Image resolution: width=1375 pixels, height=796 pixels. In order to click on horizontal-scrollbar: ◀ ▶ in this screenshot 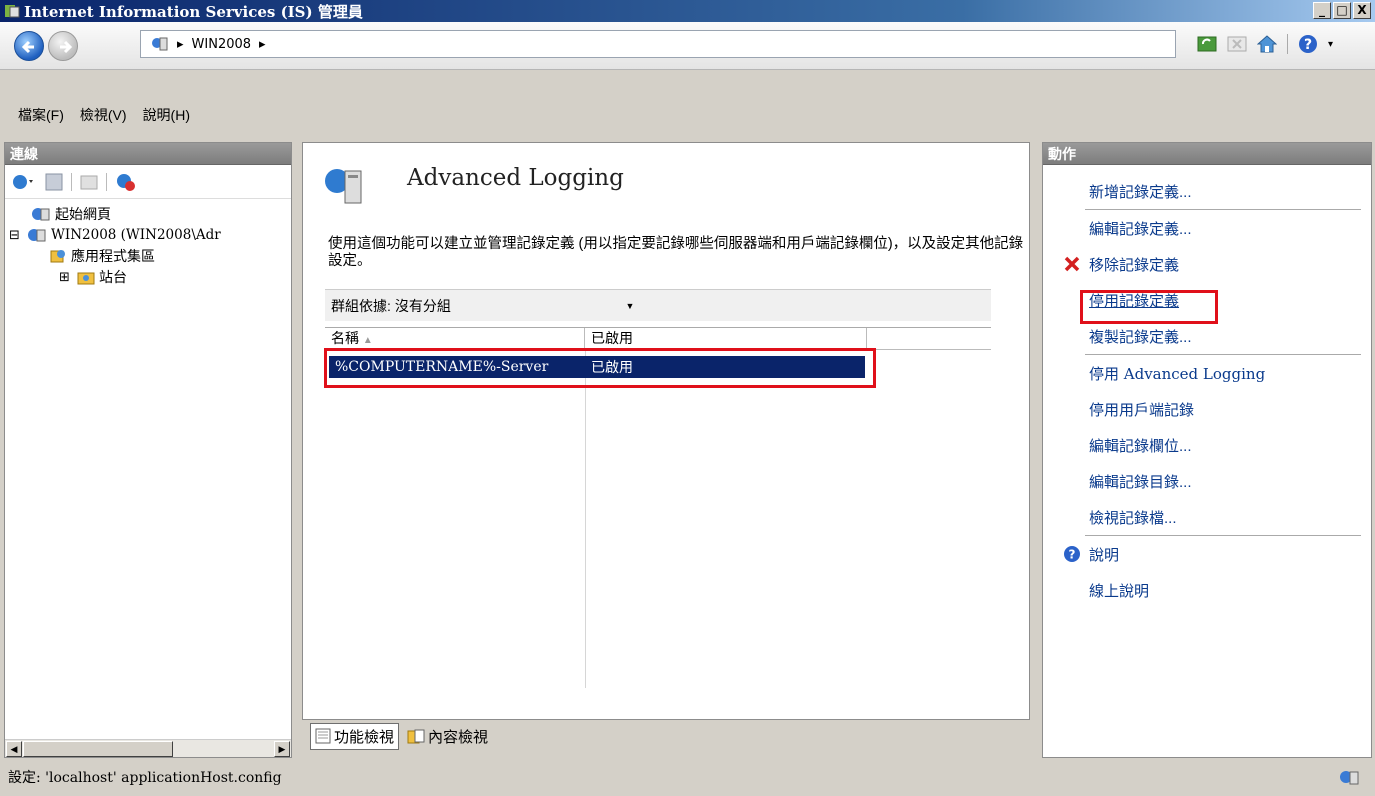, I will do `click(148, 748)`.